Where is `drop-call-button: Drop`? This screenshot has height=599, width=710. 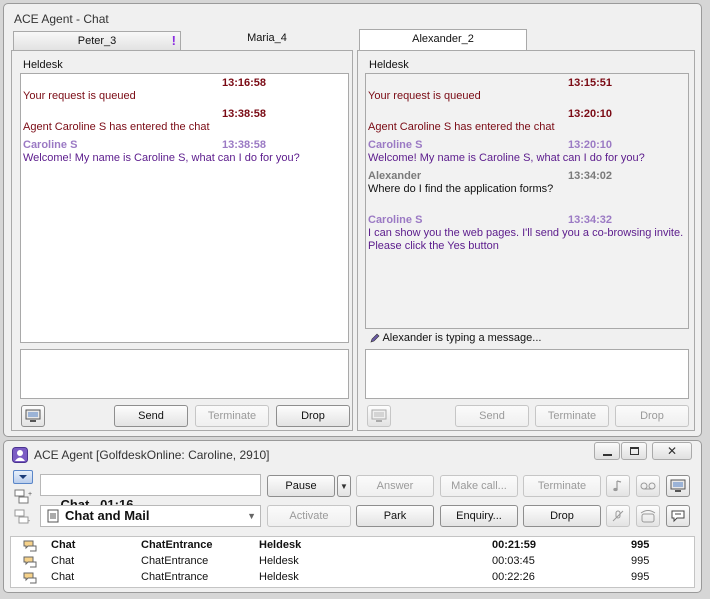 drop-call-button: Drop is located at coordinates (562, 516).